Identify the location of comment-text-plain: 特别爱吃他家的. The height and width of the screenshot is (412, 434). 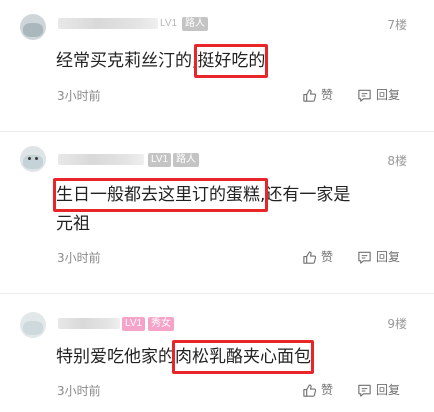
(115, 357).